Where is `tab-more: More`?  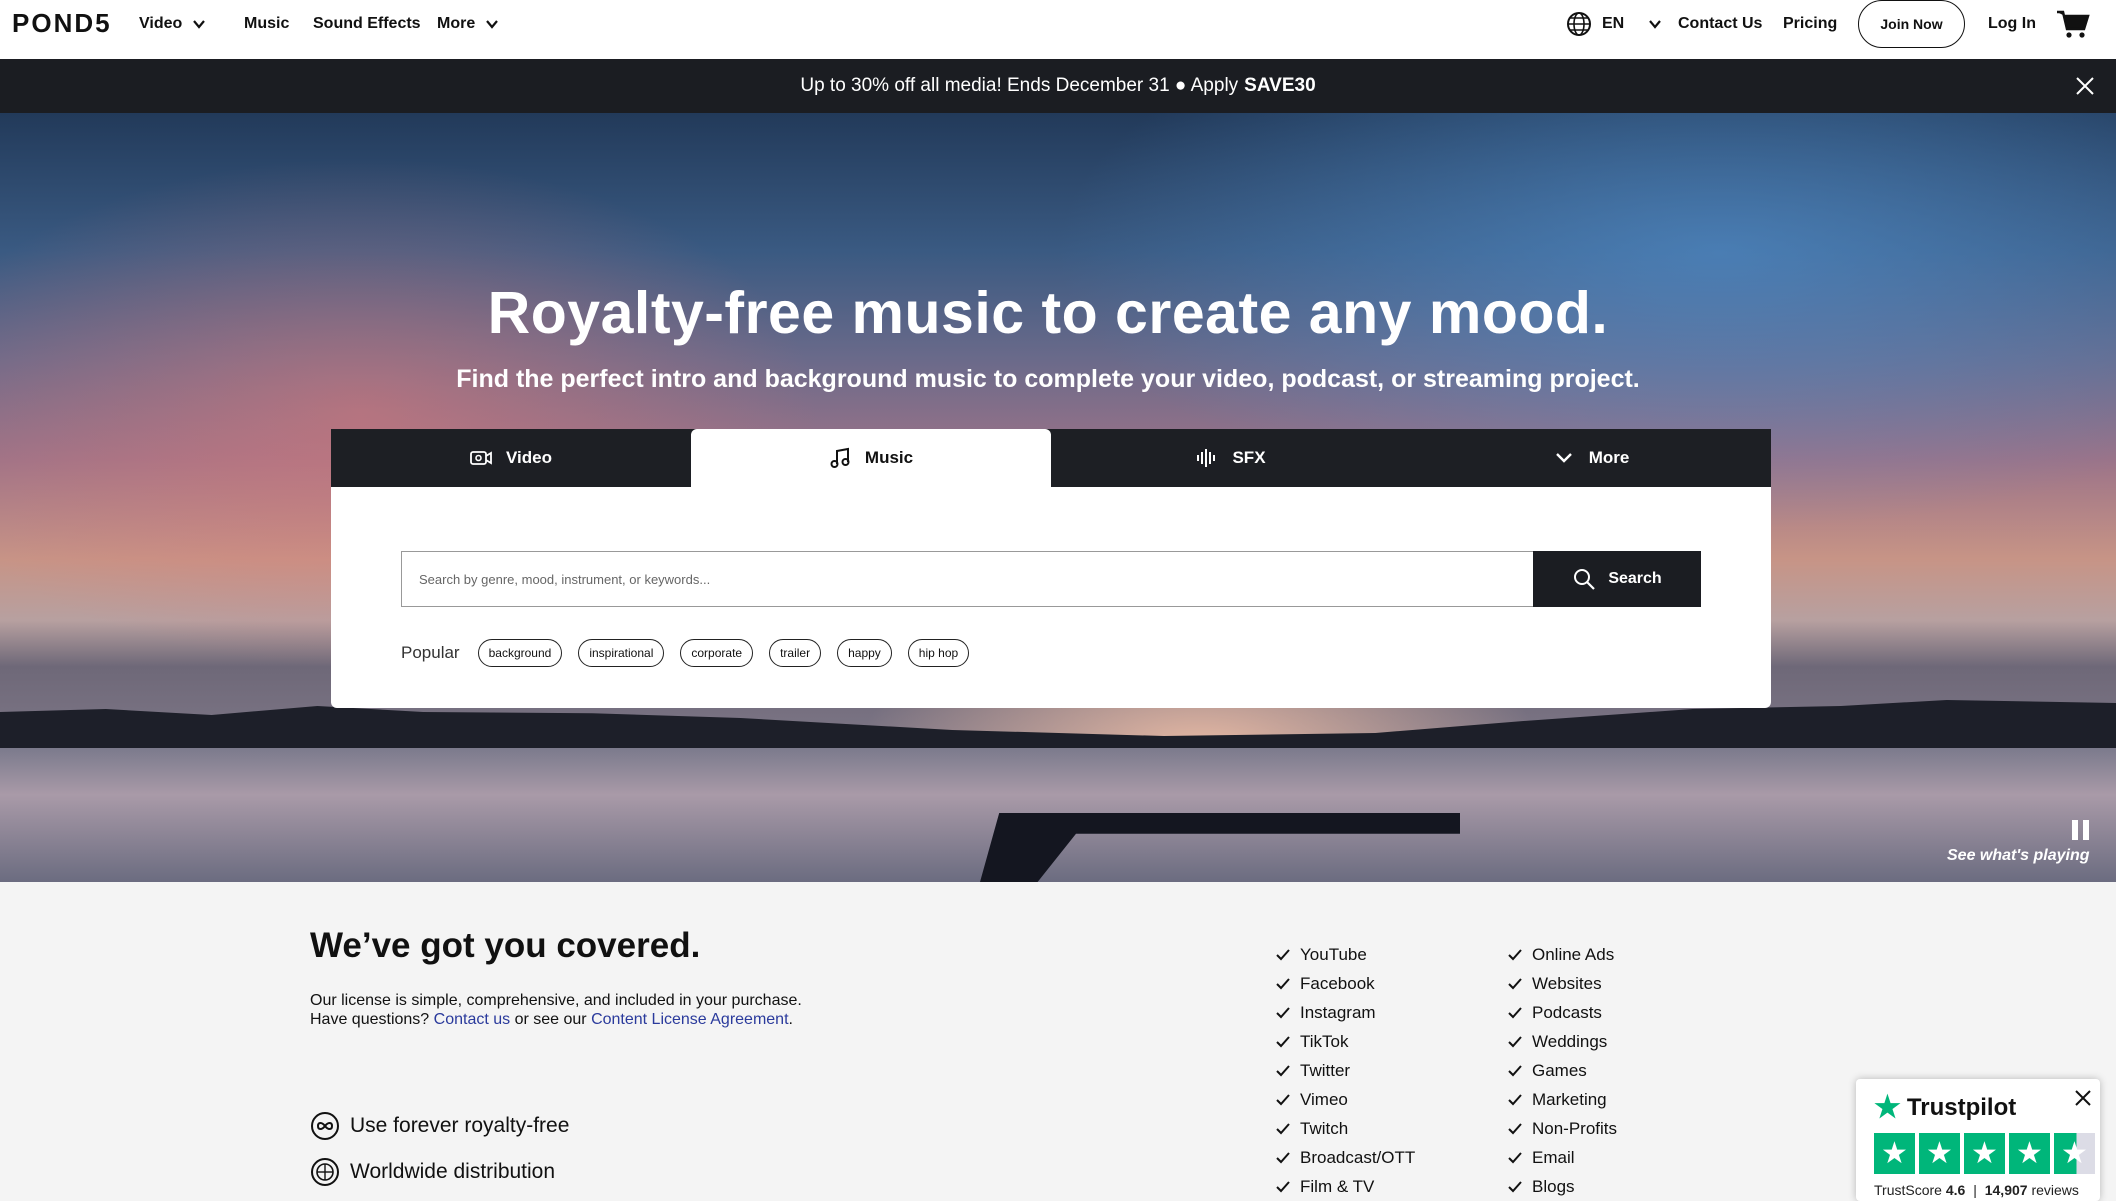
tab-more: More is located at coordinates (1591, 458).